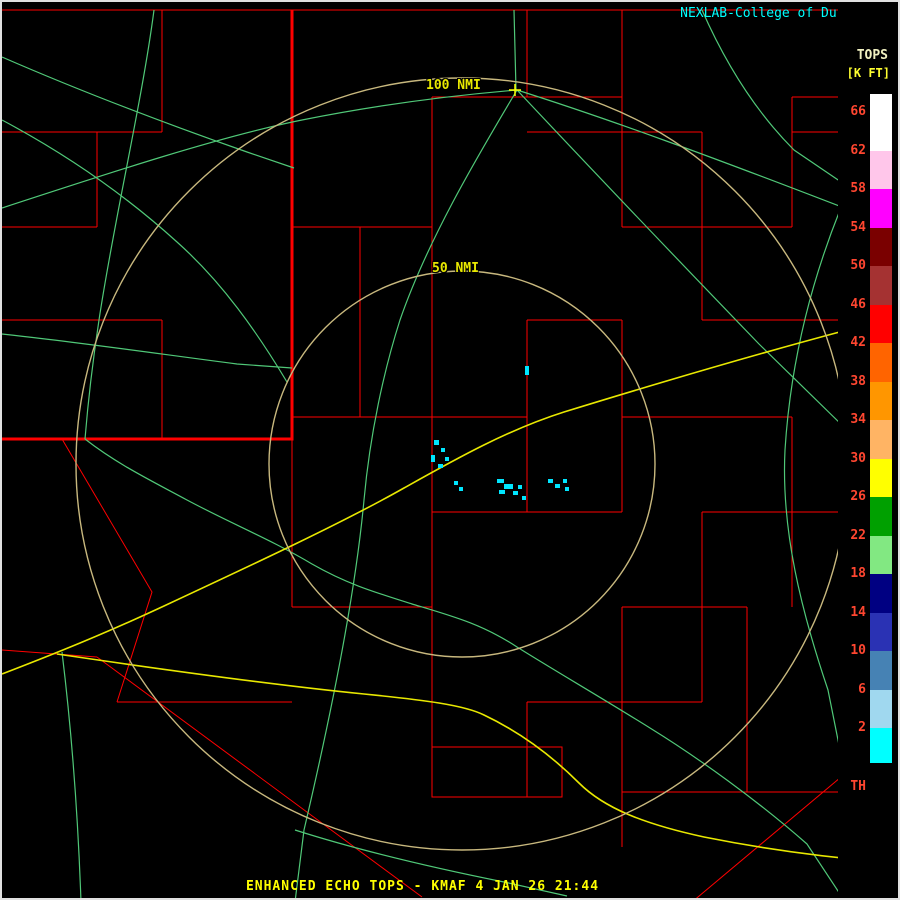 The height and width of the screenshot is (900, 900). Describe the element at coordinates (858, 786) in the screenshot. I see `legend-label: TH` at that location.